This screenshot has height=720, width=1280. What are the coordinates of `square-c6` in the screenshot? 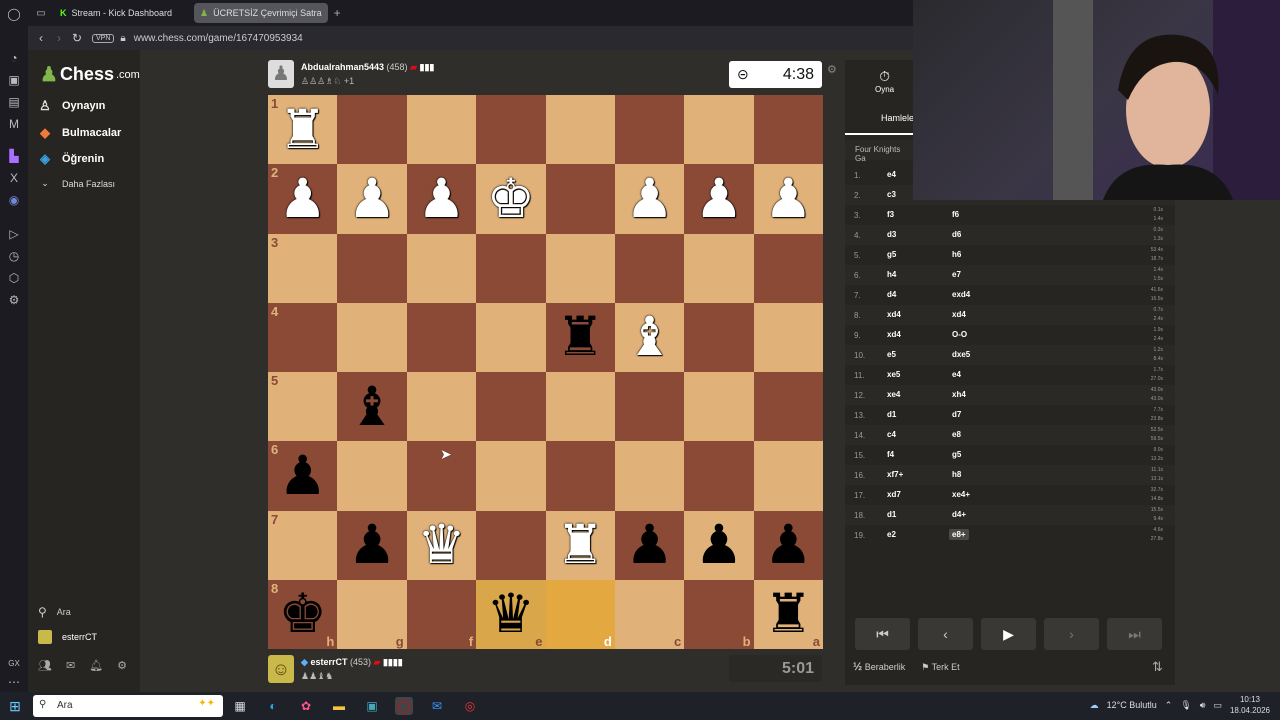 It's located at (649, 476).